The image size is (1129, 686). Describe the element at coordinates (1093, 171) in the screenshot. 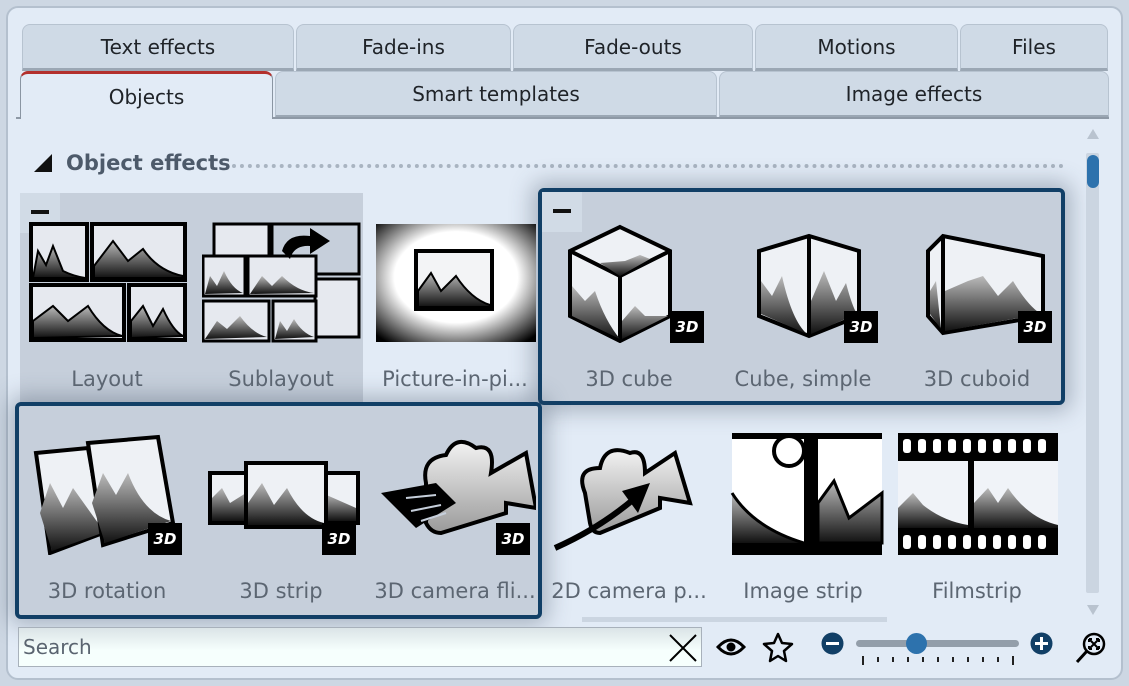

I see `scrollbar-thumb` at that location.